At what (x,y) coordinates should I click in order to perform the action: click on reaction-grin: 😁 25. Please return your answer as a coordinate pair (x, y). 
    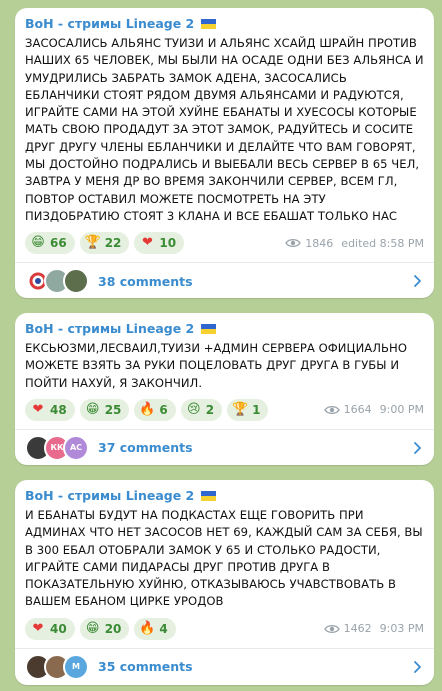
    Looking at the image, I should click on (104, 409).